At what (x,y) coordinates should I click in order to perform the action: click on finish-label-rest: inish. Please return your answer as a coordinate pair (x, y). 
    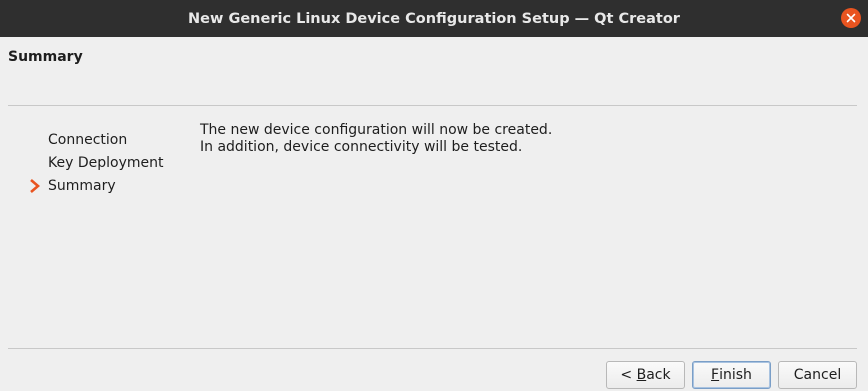
    Looking at the image, I should click on (735, 375).